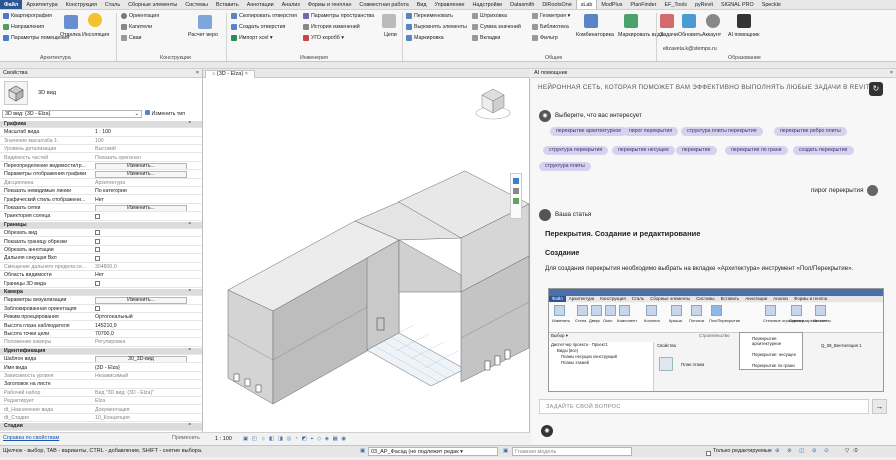 Image resolution: width=896 pixels, height=460 pixels. What do you see at coordinates (203, 35) in the screenshot?
I see `ribbon-btn-calc: Расчет веро` at bounding box center [203, 35].